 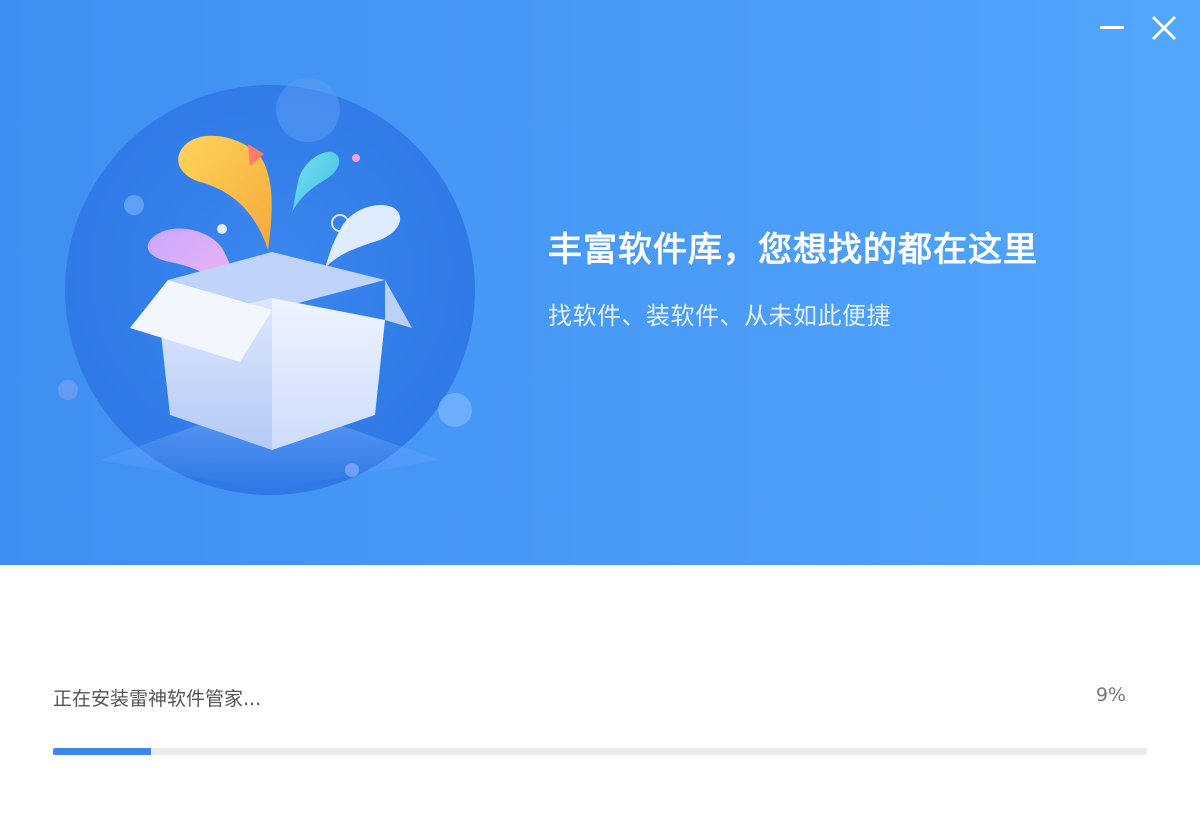 What do you see at coordinates (102, 751) in the screenshot?
I see `progress-bar-fill` at bounding box center [102, 751].